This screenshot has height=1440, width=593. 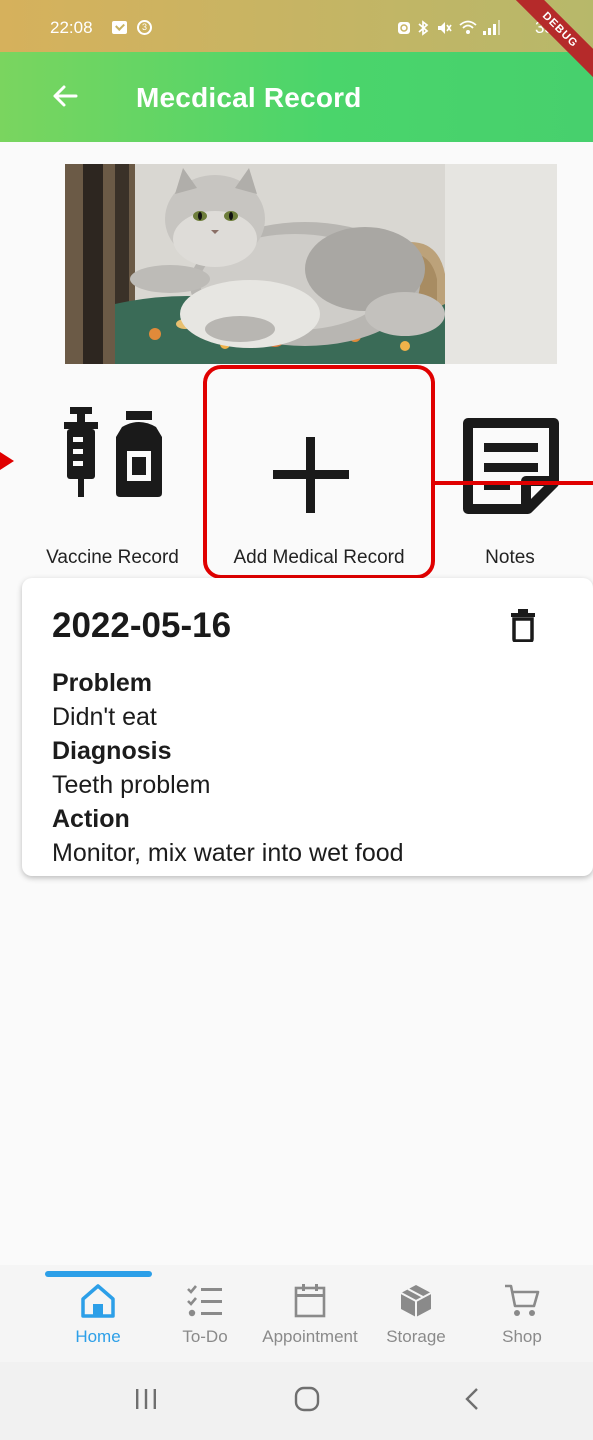 I want to click on calendar-icon, so click(x=310, y=1301).